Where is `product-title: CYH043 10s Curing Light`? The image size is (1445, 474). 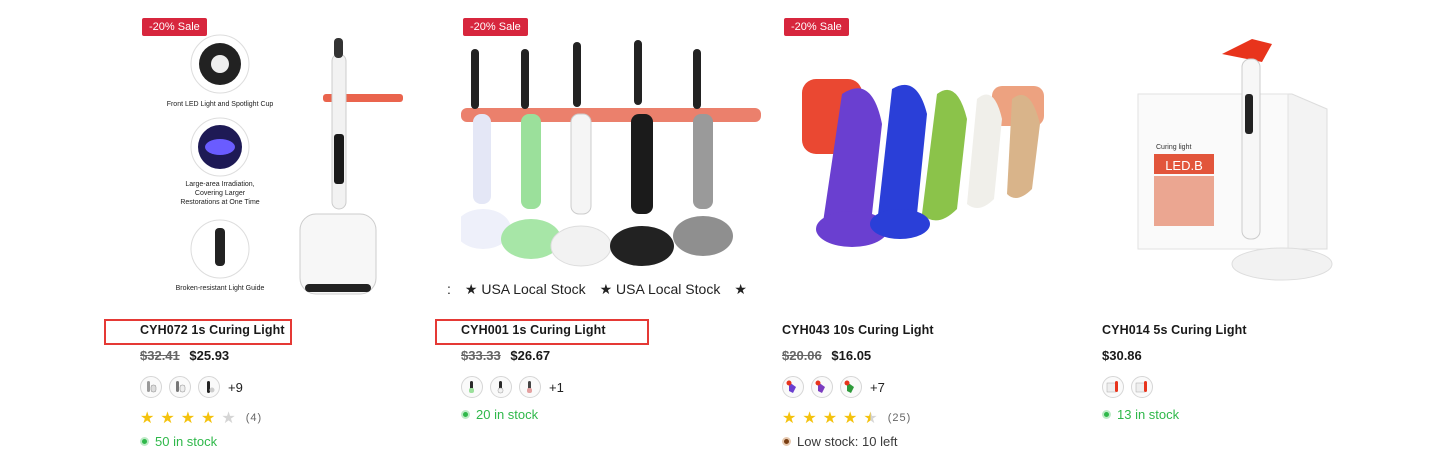
product-title: CYH043 10s Curing Light is located at coordinates (858, 330).